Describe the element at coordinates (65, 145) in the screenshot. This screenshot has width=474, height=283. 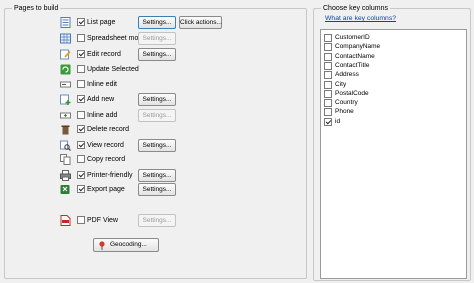
I see `view-record-icon` at that location.